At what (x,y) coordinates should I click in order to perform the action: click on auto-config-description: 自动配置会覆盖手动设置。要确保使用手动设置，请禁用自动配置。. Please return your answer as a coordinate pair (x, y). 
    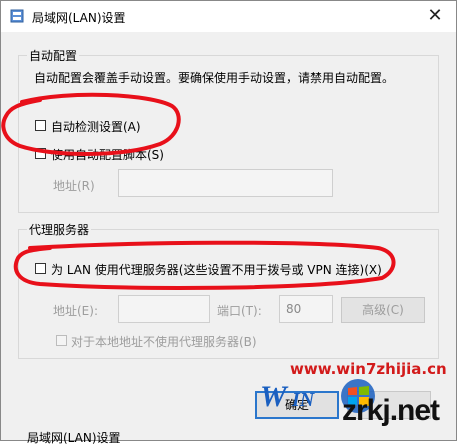
    Looking at the image, I should click on (214, 78).